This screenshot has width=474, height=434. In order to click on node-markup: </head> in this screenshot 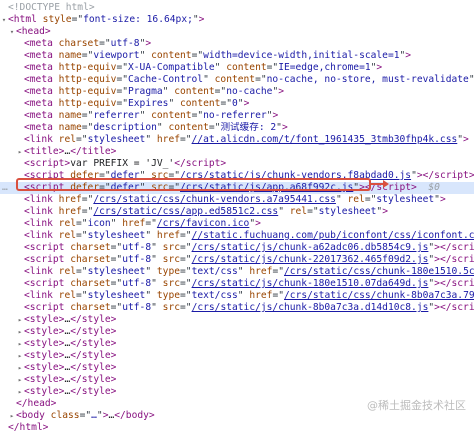, I will do `click(36, 403)`.